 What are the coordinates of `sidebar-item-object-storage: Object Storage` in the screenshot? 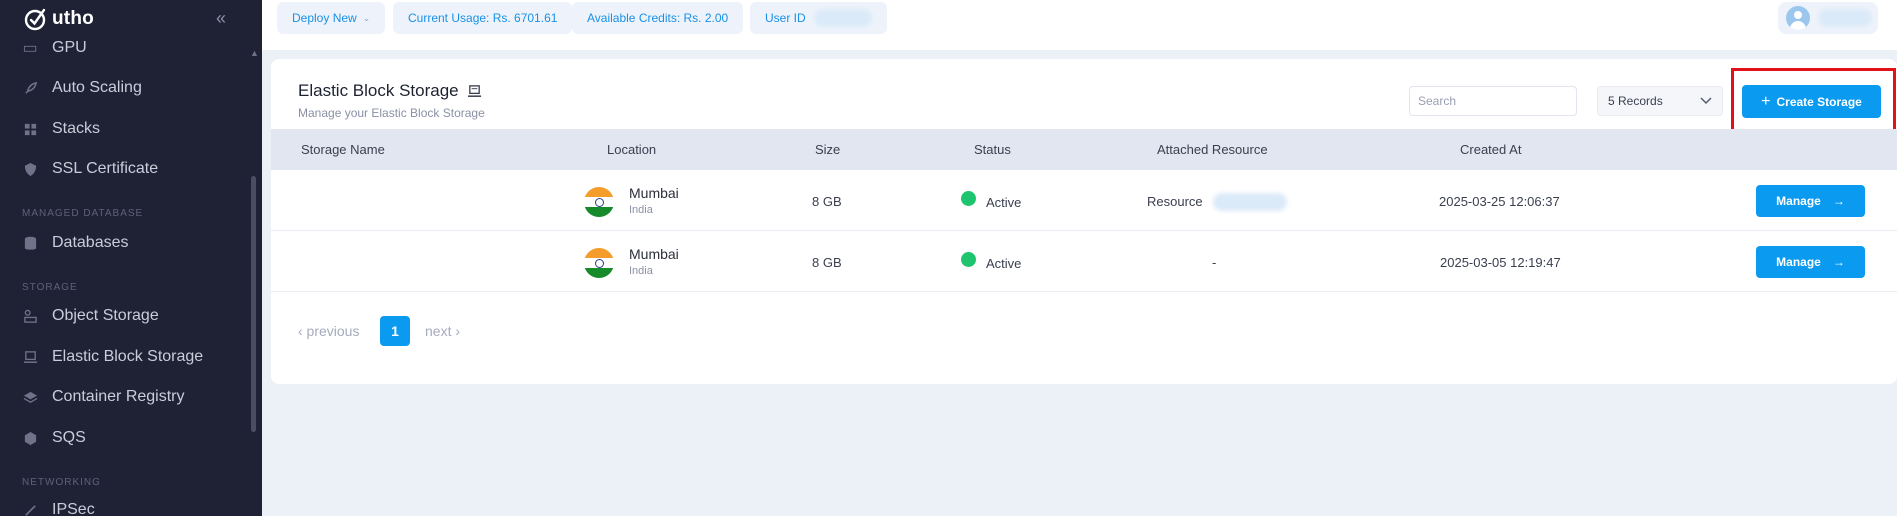 It's located at (90, 316).